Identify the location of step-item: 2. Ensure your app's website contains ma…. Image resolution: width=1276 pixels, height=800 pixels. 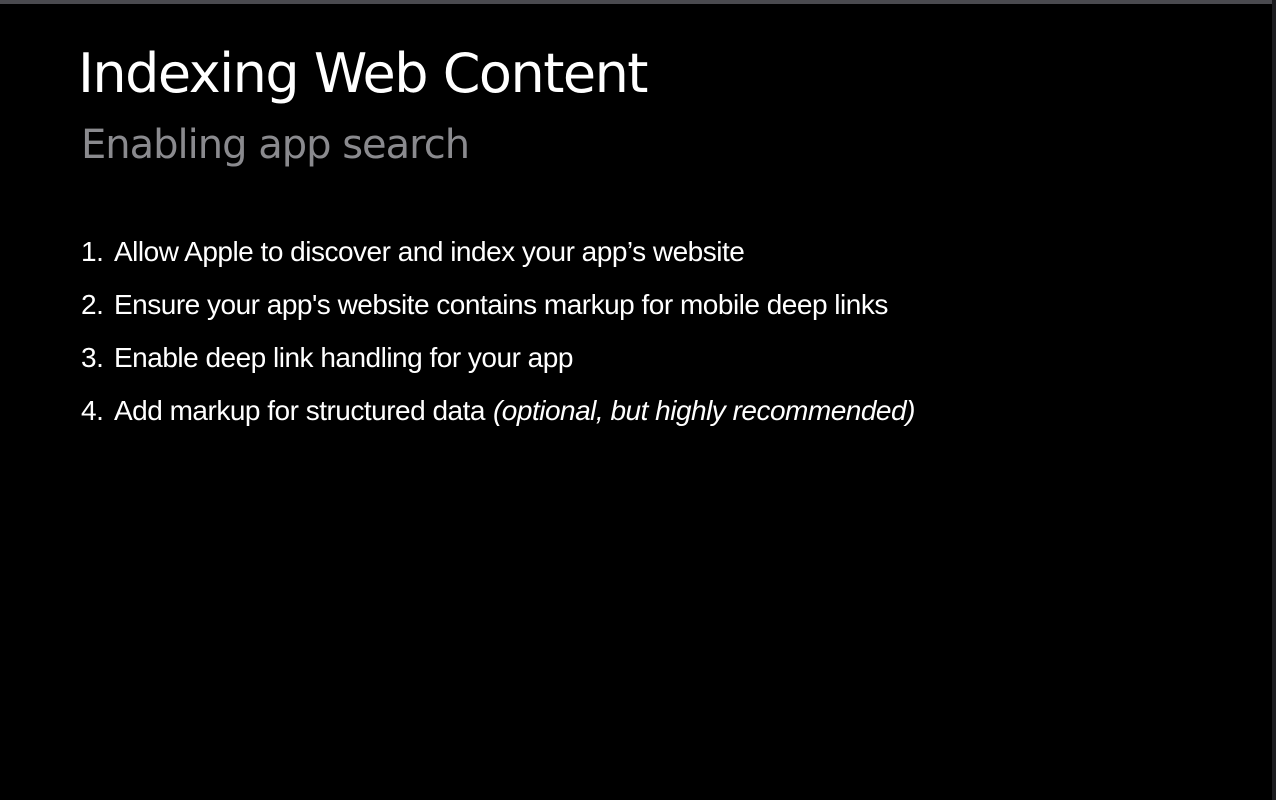
(498, 315).